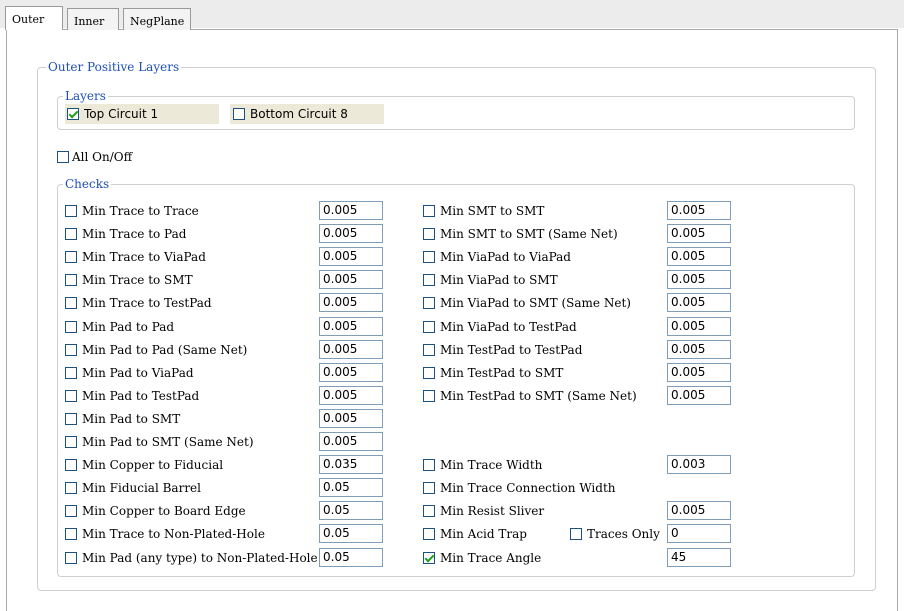  I want to click on tab-label: NegPlane, so click(157, 21).